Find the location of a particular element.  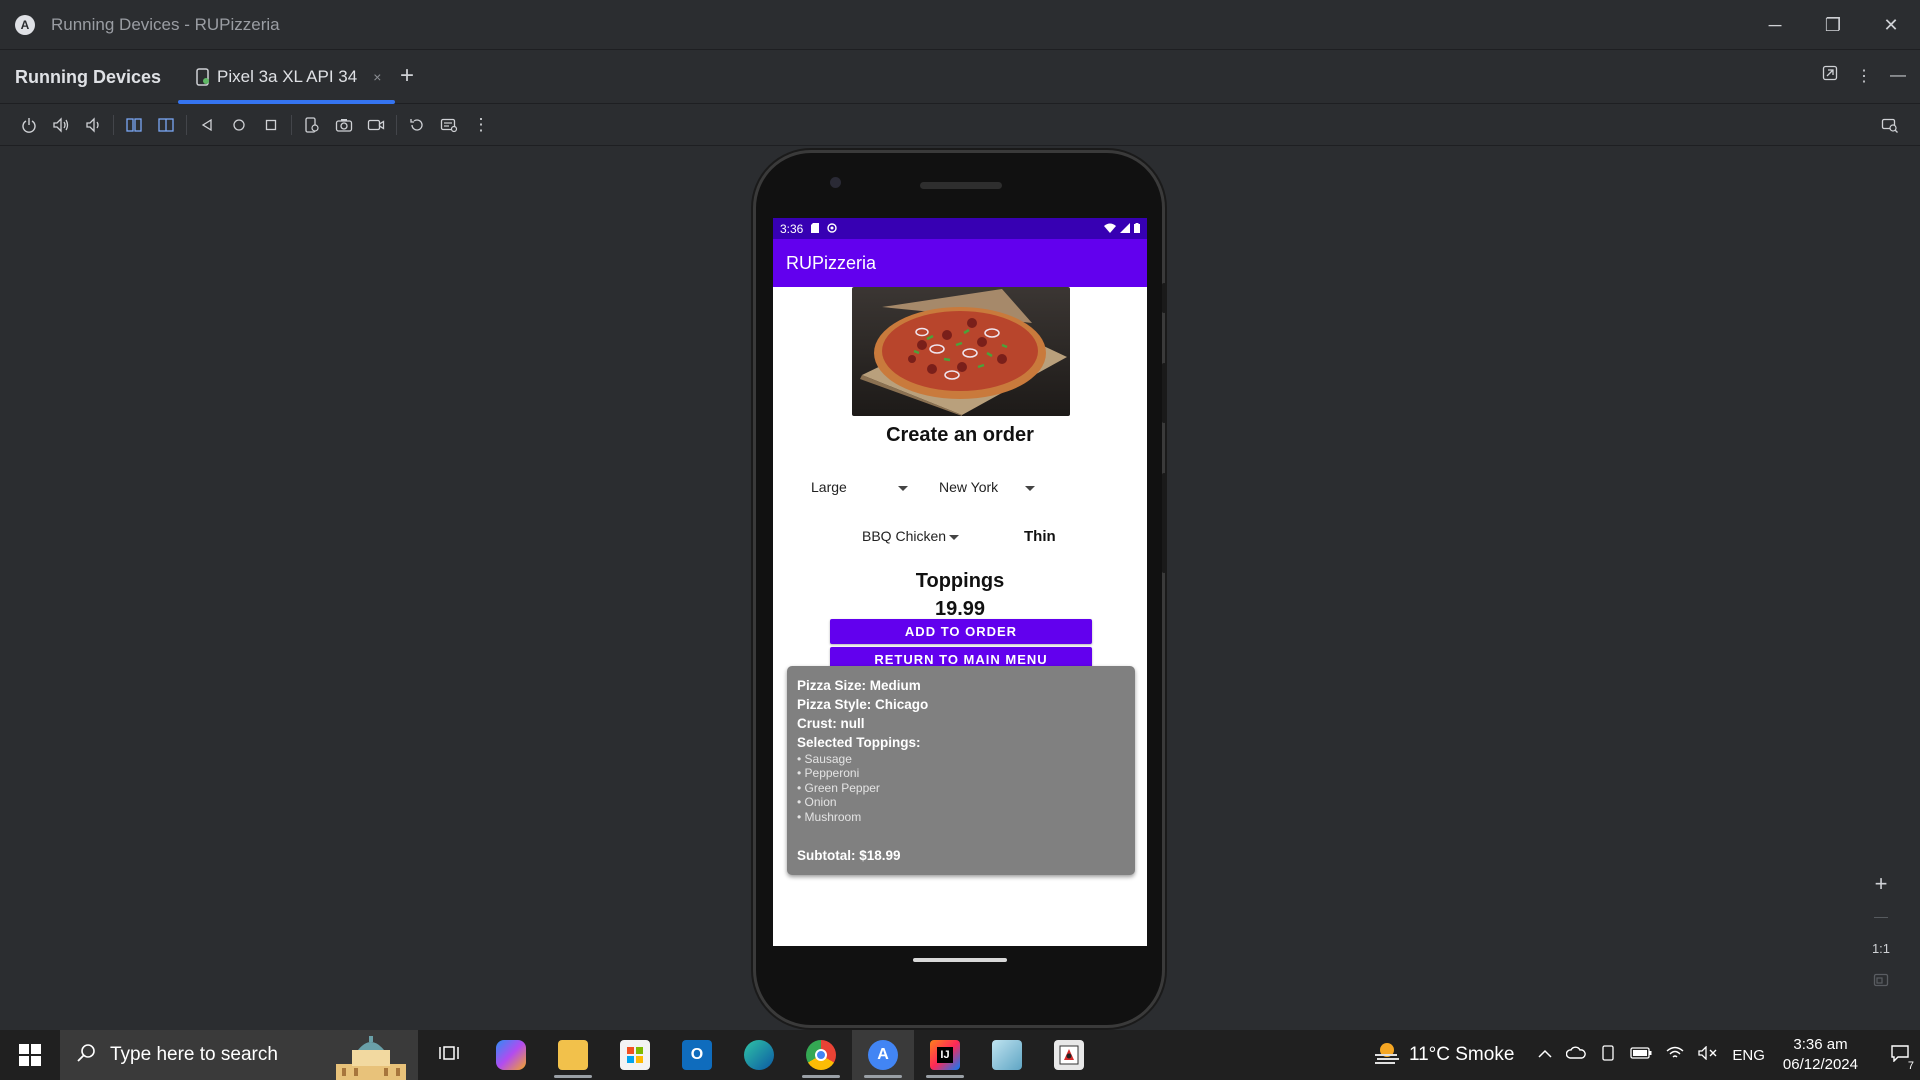

overview-icon is located at coordinates (271, 125).